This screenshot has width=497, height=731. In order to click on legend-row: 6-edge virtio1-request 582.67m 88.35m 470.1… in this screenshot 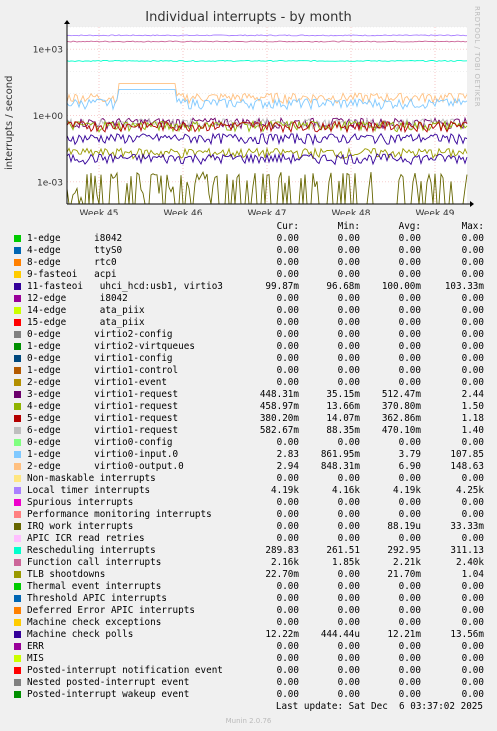, I will do `click(249, 431)`.